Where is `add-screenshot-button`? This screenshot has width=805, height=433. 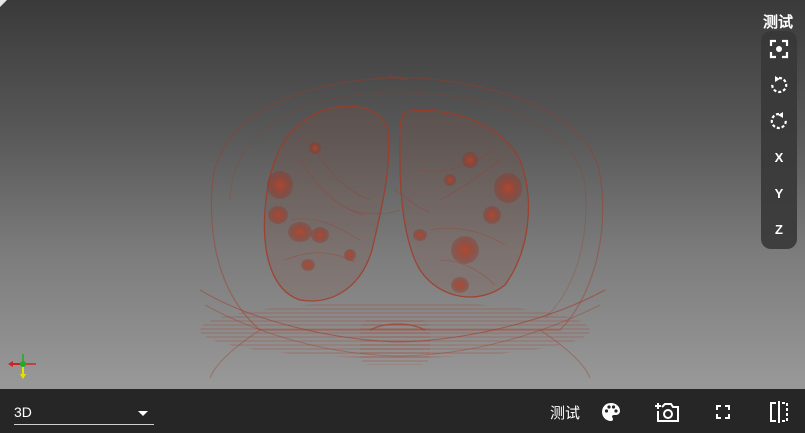
add-screenshot-button is located at coordinates (667, 412).